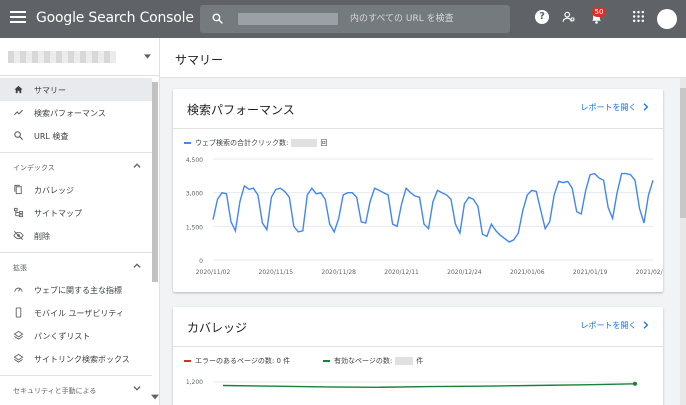 This screenshot has width=686, height=405. What do you see at coordinates (433, 207) in the screenshot?
I see `series-line-clicks` at bounding box center [433, 207].